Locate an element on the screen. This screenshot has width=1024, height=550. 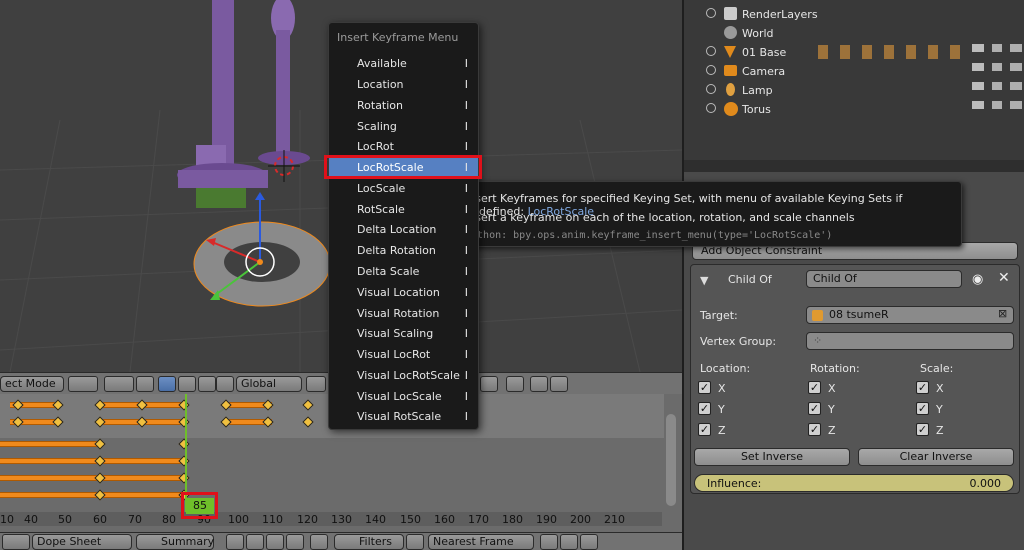
keyframe-hold-bar is located at coordinates (142, 461).